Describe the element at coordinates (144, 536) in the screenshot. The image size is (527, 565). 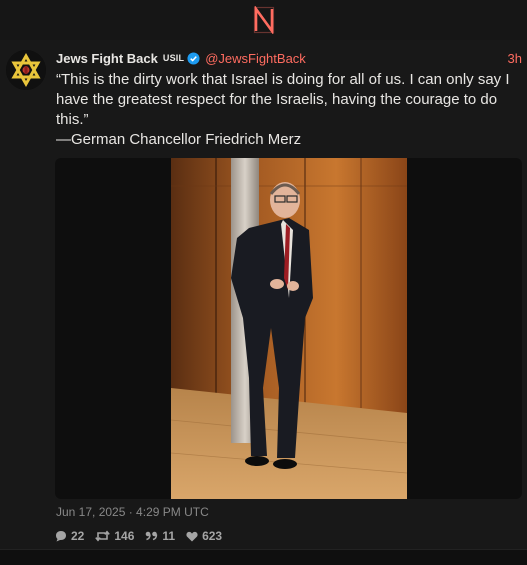
I see `tweet-stats: 22 146 11 623` at that location.